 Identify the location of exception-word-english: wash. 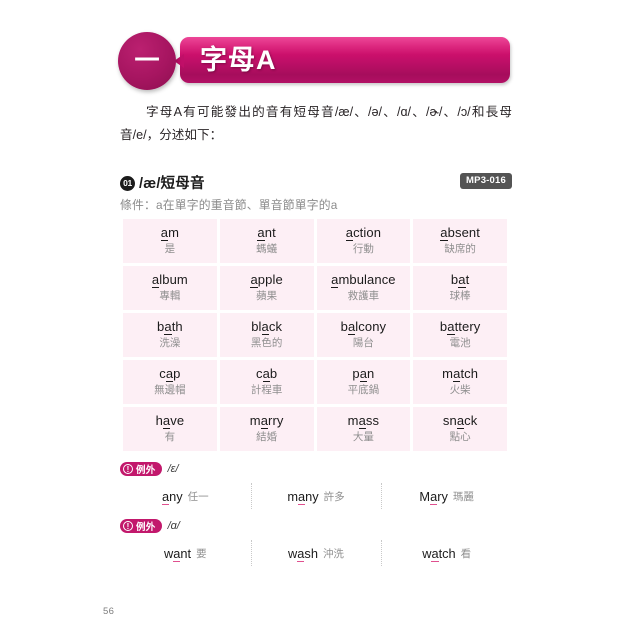
(303, 553).